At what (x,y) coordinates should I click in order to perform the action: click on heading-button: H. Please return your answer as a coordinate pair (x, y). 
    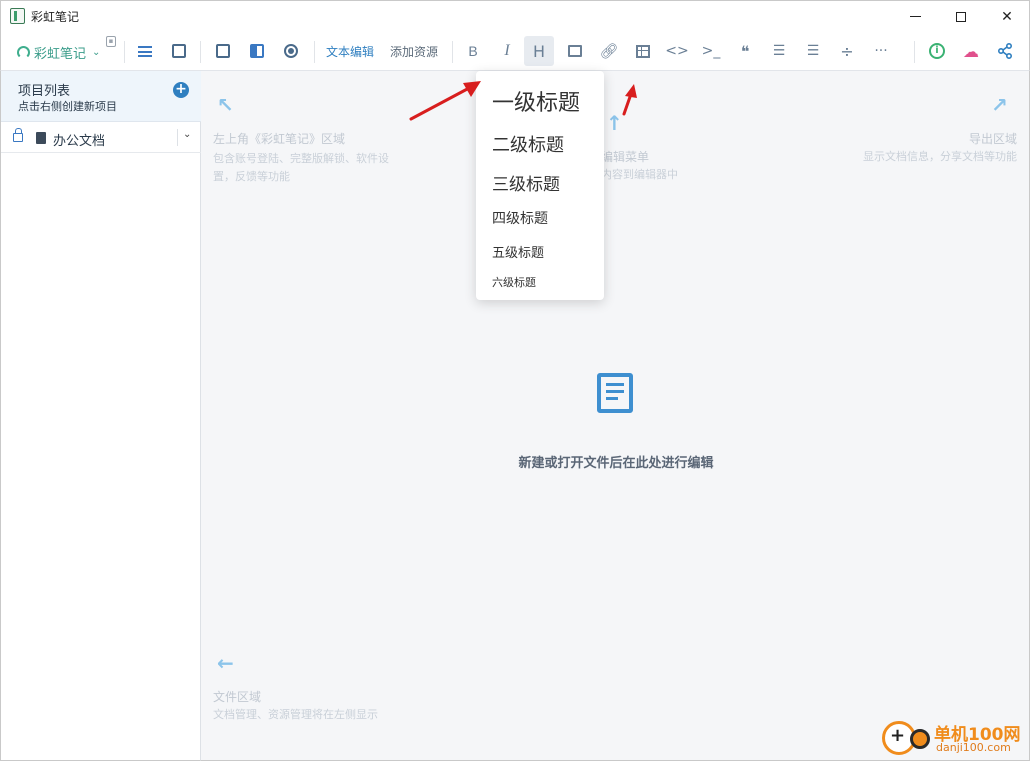
    Looking at the image, I should click on (539, 51).